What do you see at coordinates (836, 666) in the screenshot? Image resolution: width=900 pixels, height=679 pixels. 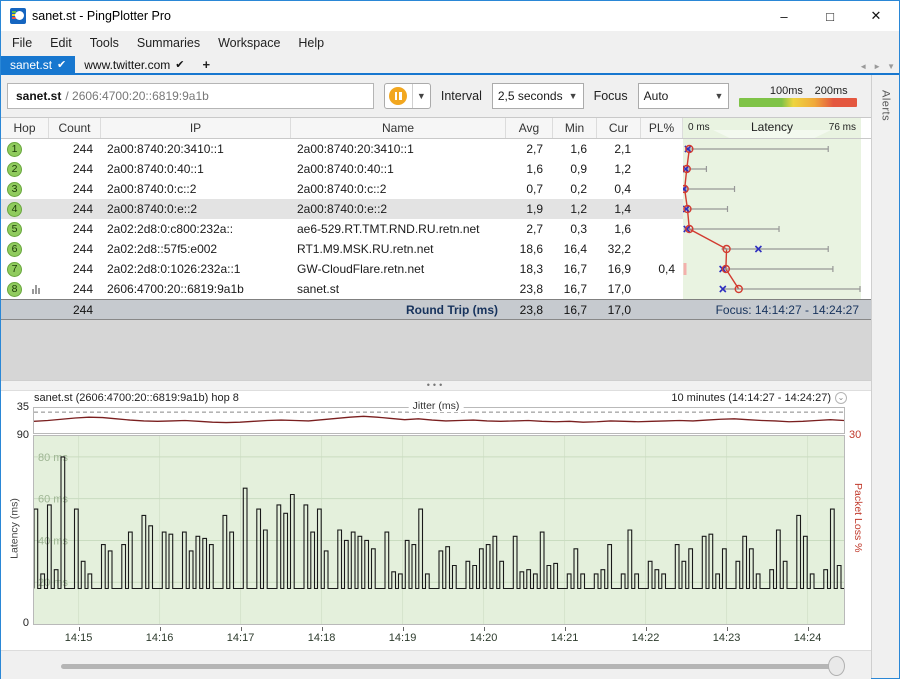 I see `scrollbar-thumb` at bounding box center [836, 666].